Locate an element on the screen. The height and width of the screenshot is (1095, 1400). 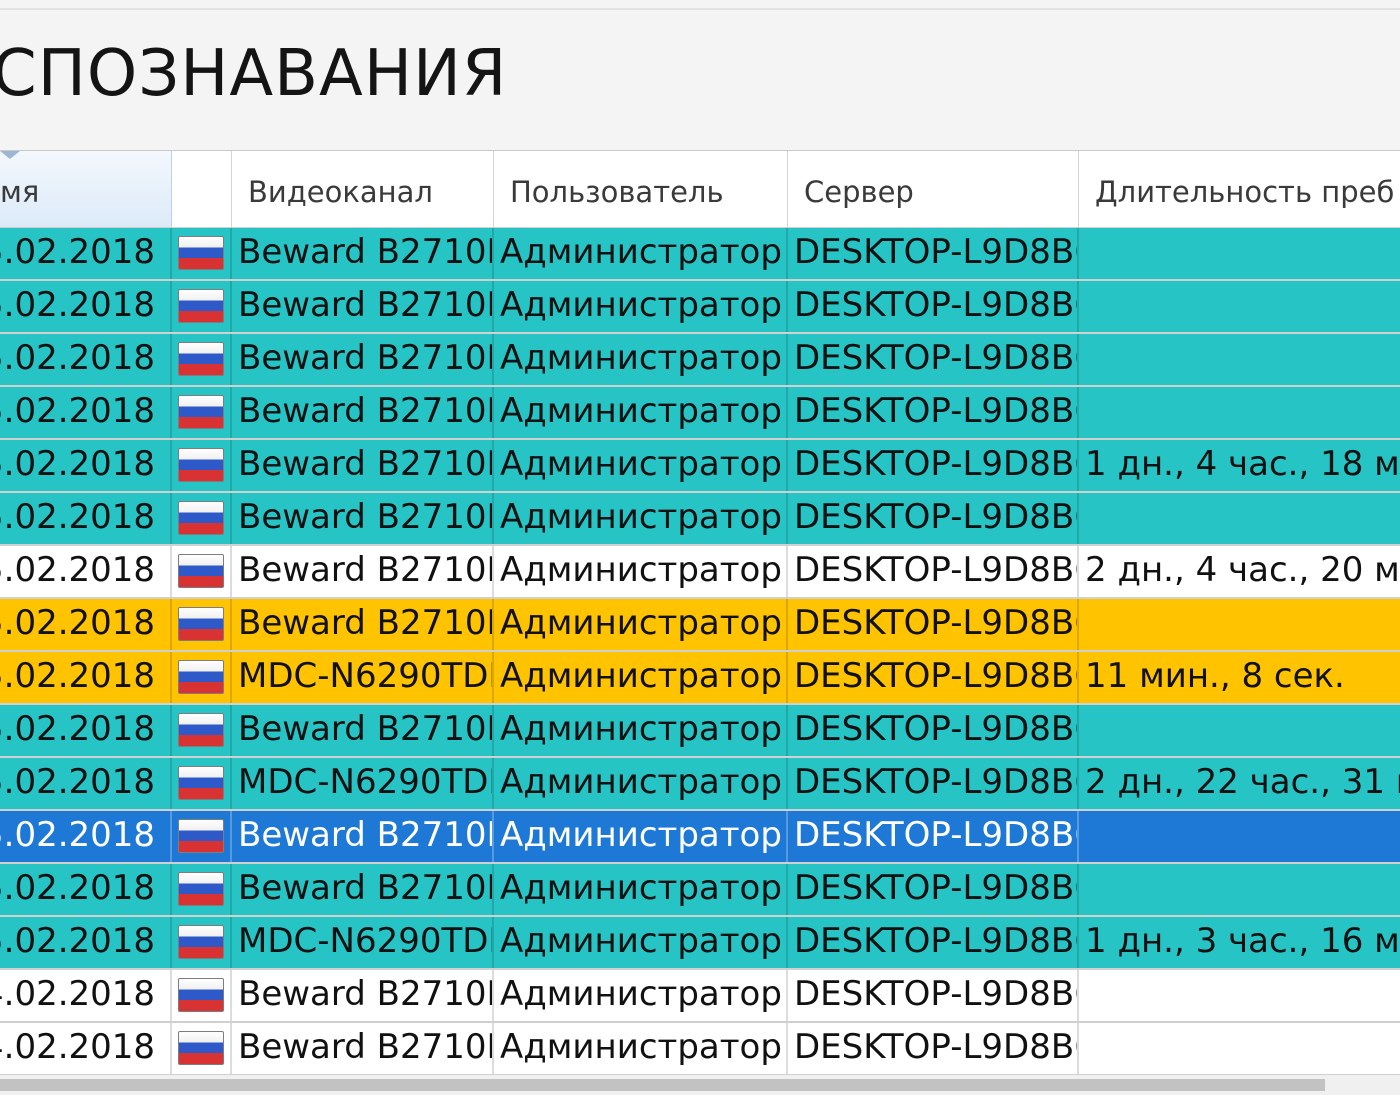
column-header-flag is located at coordinates (202, 189).